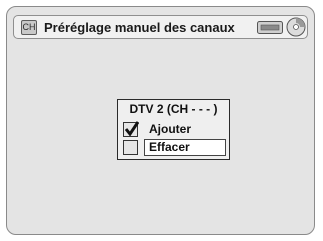 The image size is (323, 241). I want to click on channel-heading: DTV 2 (CH - - - ), so click(173, 109).